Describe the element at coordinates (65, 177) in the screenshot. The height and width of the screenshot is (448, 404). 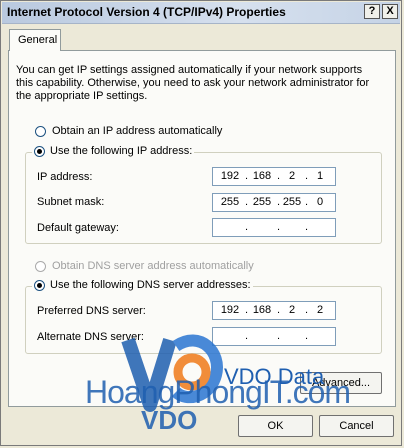
I see `ip-address-label: IP address:` at that location.